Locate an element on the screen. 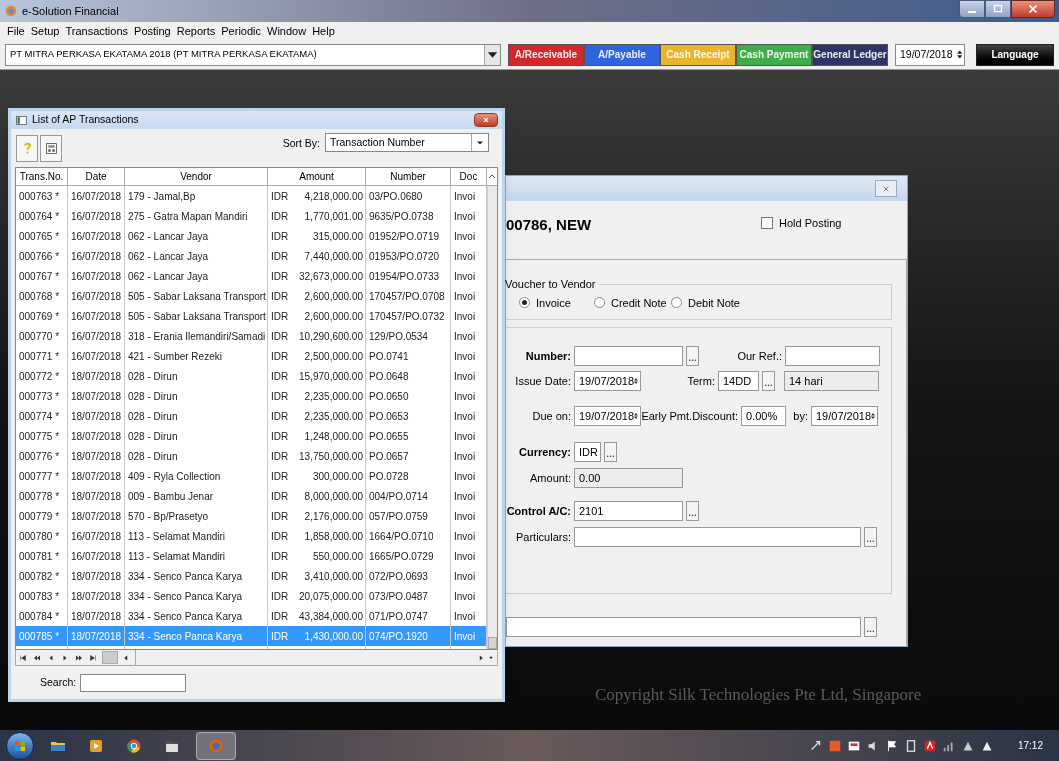  table-row: 000776 * 18/07/2018 028 - Dirun IDR 13,750,000.00 PO.0657 Invoi is located at coordinates (251, 456).